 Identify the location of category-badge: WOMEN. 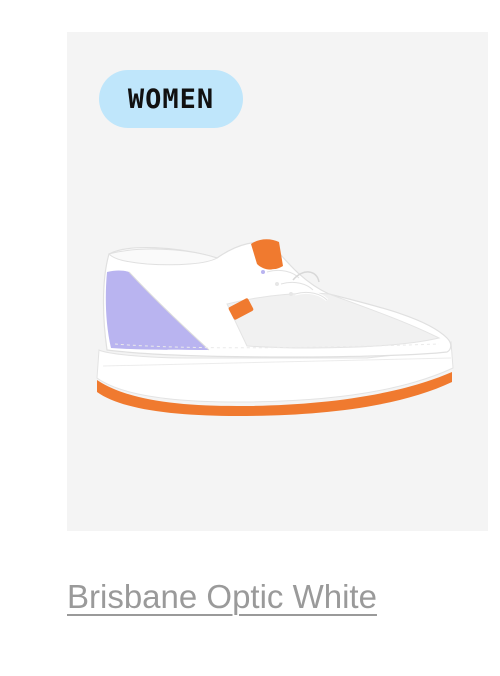
(171, 99).